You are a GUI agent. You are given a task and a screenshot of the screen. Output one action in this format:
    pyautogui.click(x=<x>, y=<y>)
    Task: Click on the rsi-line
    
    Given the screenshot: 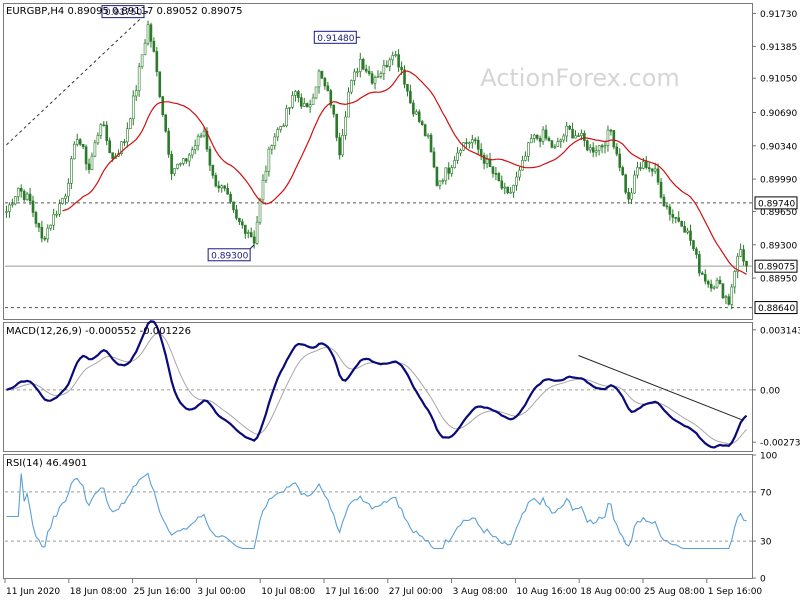 What is the action you would take?
    pyautogui.click(x=376, y=511)
    